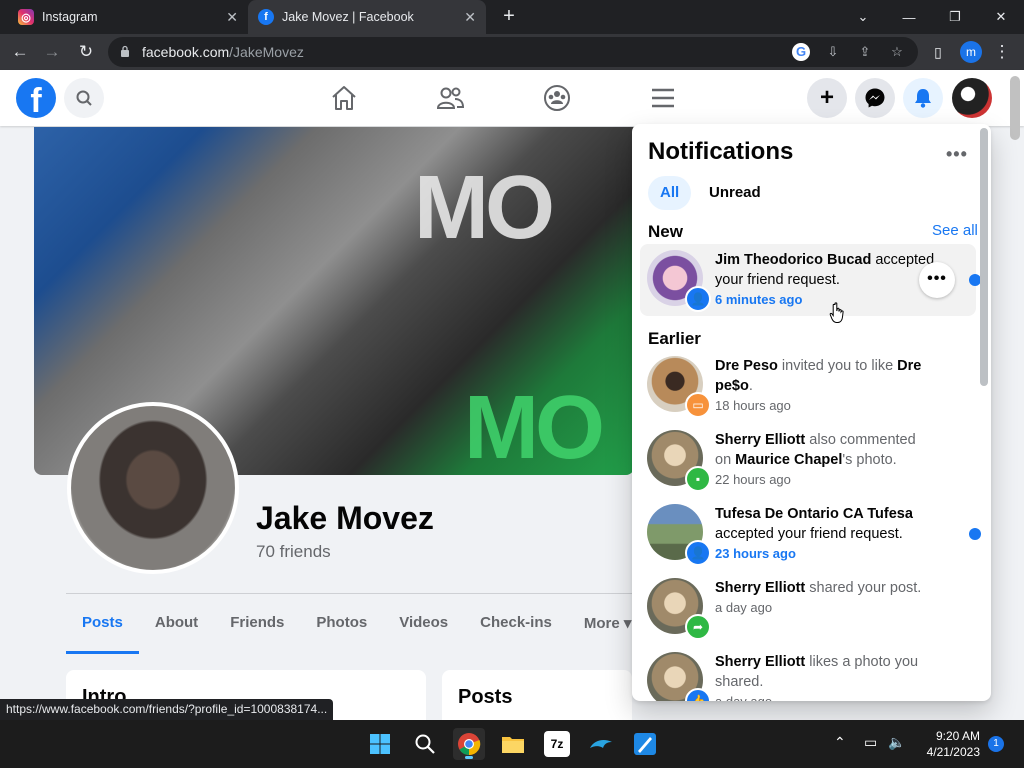 This screenshot has width=1024, height=768. Describe the element at coordinates (759, 299) in the screenshot. I see `notification-time: 6 minutes ago` at that location.